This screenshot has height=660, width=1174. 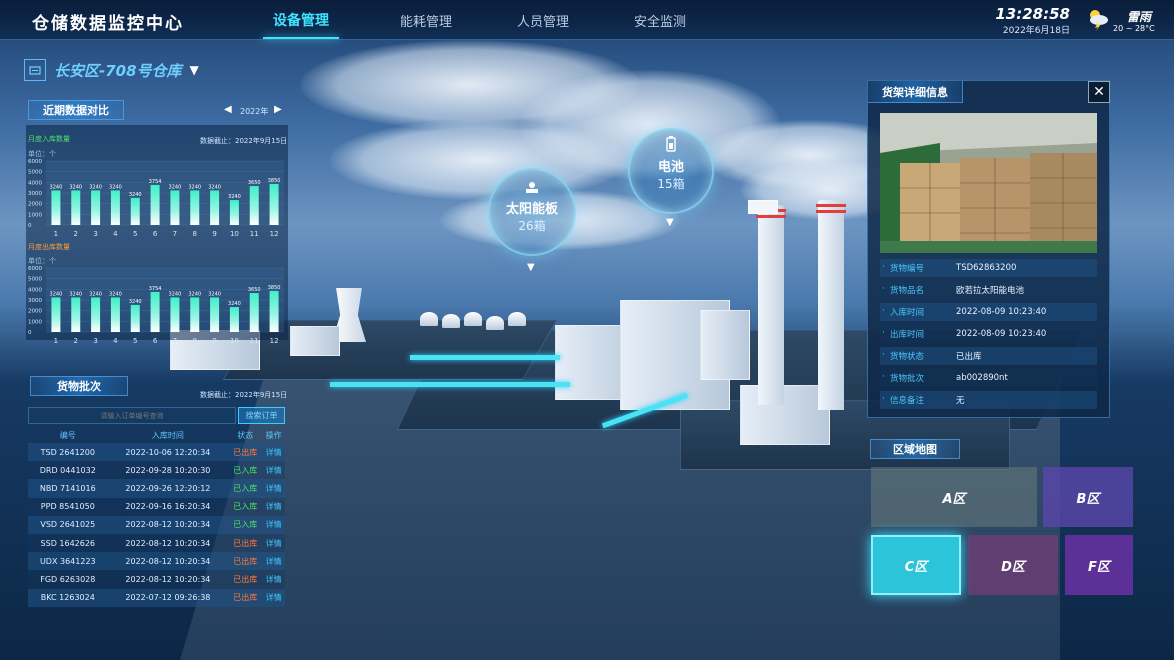 I want to click on zone-b: B区, so click(x=1088, y=497).